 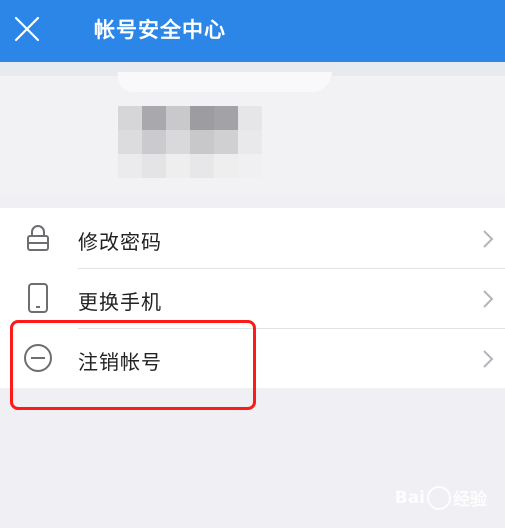 What do you see at coordinates (252, 358) in the screenshot?
I see `menu-item-cancel-account: 注销帐号` at bounding box center [252, 358].